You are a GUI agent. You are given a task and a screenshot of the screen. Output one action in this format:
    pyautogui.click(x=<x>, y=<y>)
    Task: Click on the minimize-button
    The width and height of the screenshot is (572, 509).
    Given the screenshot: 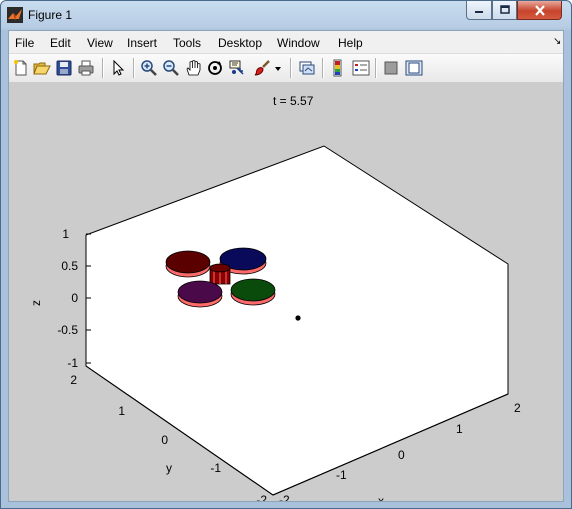 What is the action you would take?
    pyautogui.click(x=479, y=10)
    